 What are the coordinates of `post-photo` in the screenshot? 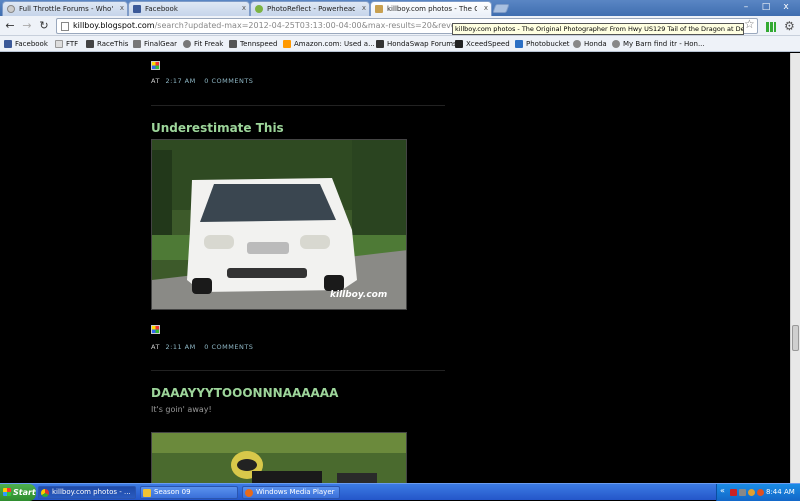 It's located at (279, 457).